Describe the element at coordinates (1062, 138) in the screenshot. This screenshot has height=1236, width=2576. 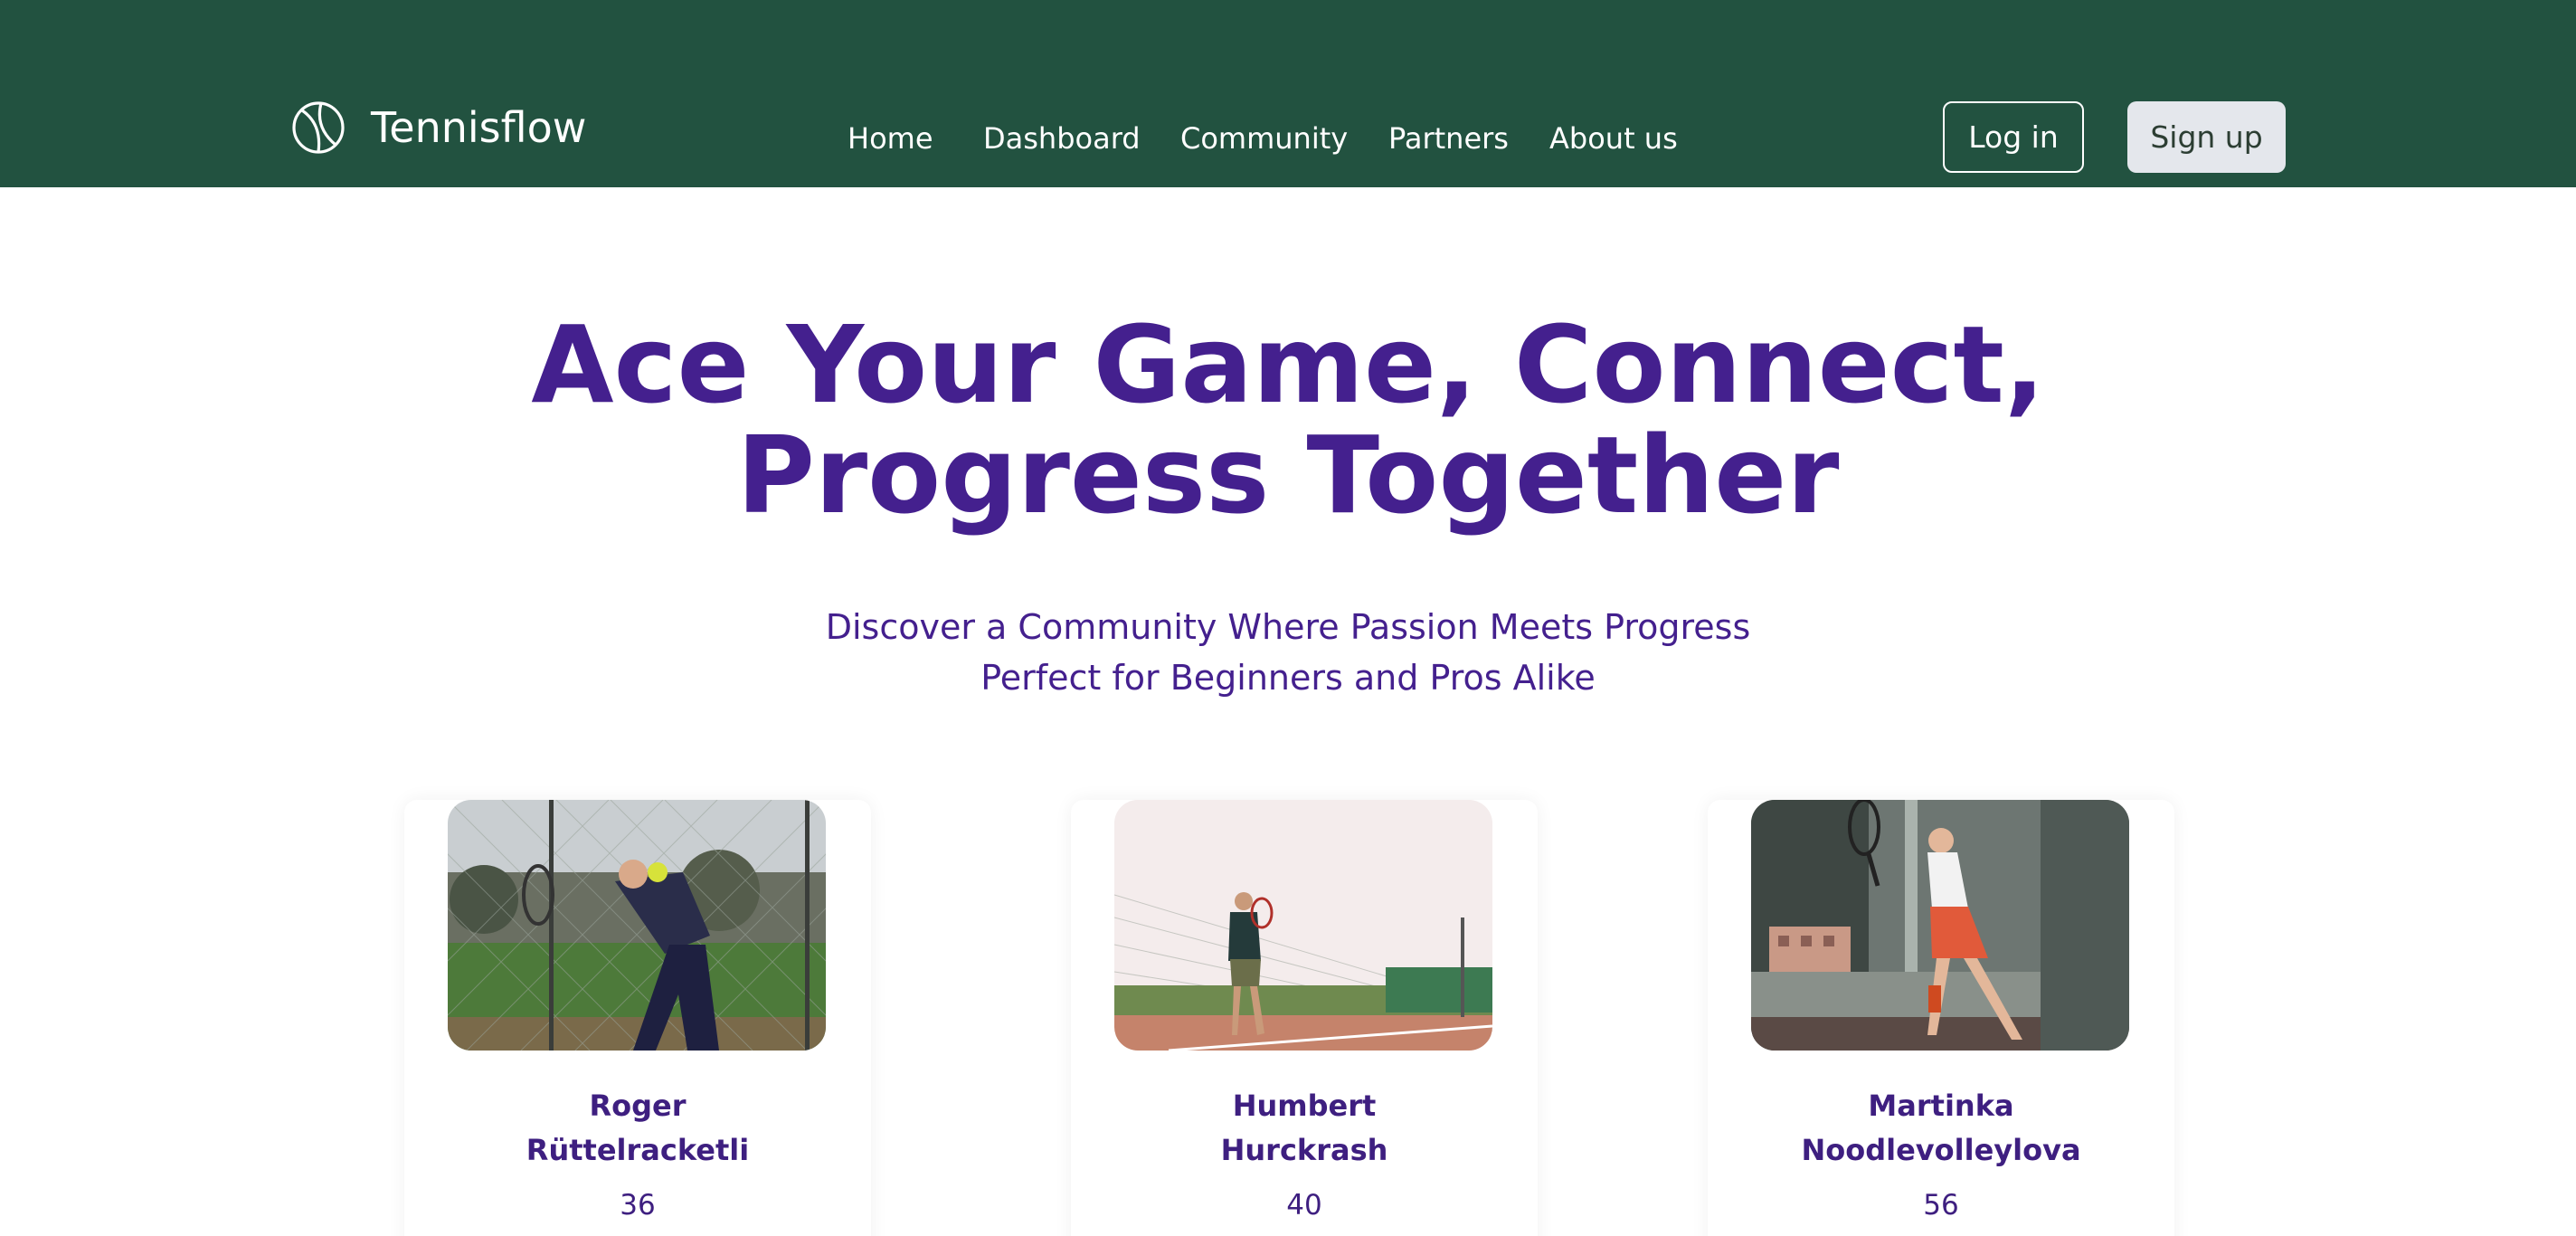
I see `nav-dashboard: Dashboard` at that location.